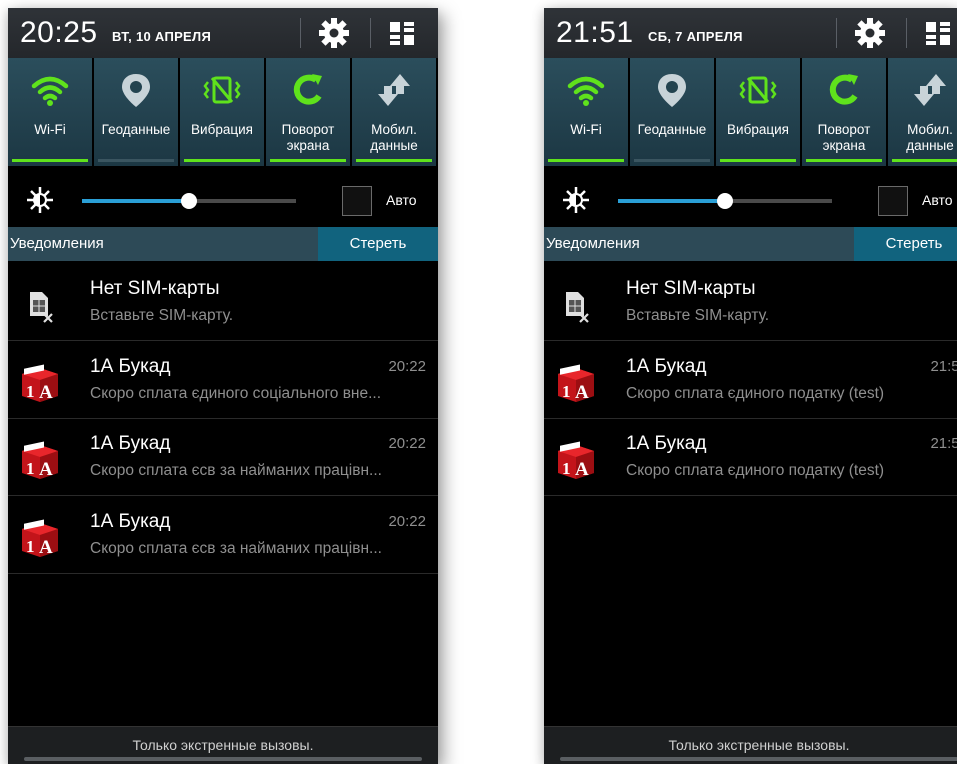 The width and height of the screenshot is (957, 764). I want to click on emergency-calls-text: Только экстренные вызовы., so click(223, 745).